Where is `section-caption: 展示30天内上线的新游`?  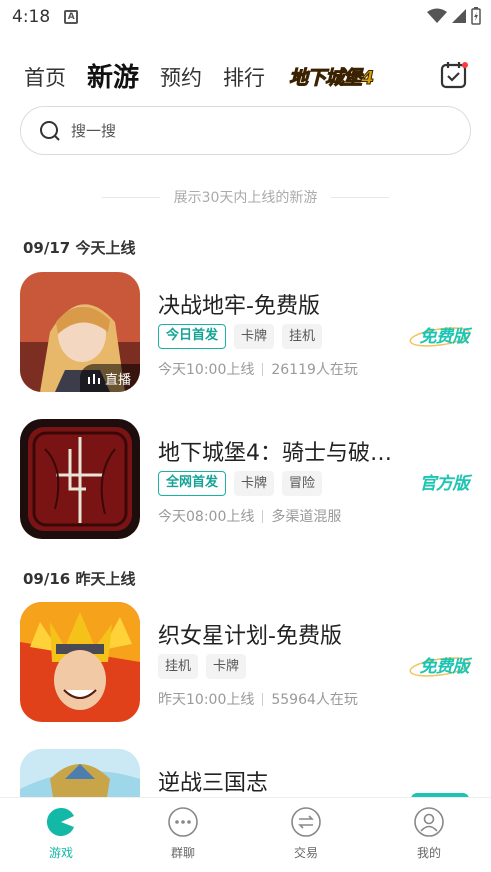 section-caption: 展示30天内上线的新游 is located at coordinates (245, 197).